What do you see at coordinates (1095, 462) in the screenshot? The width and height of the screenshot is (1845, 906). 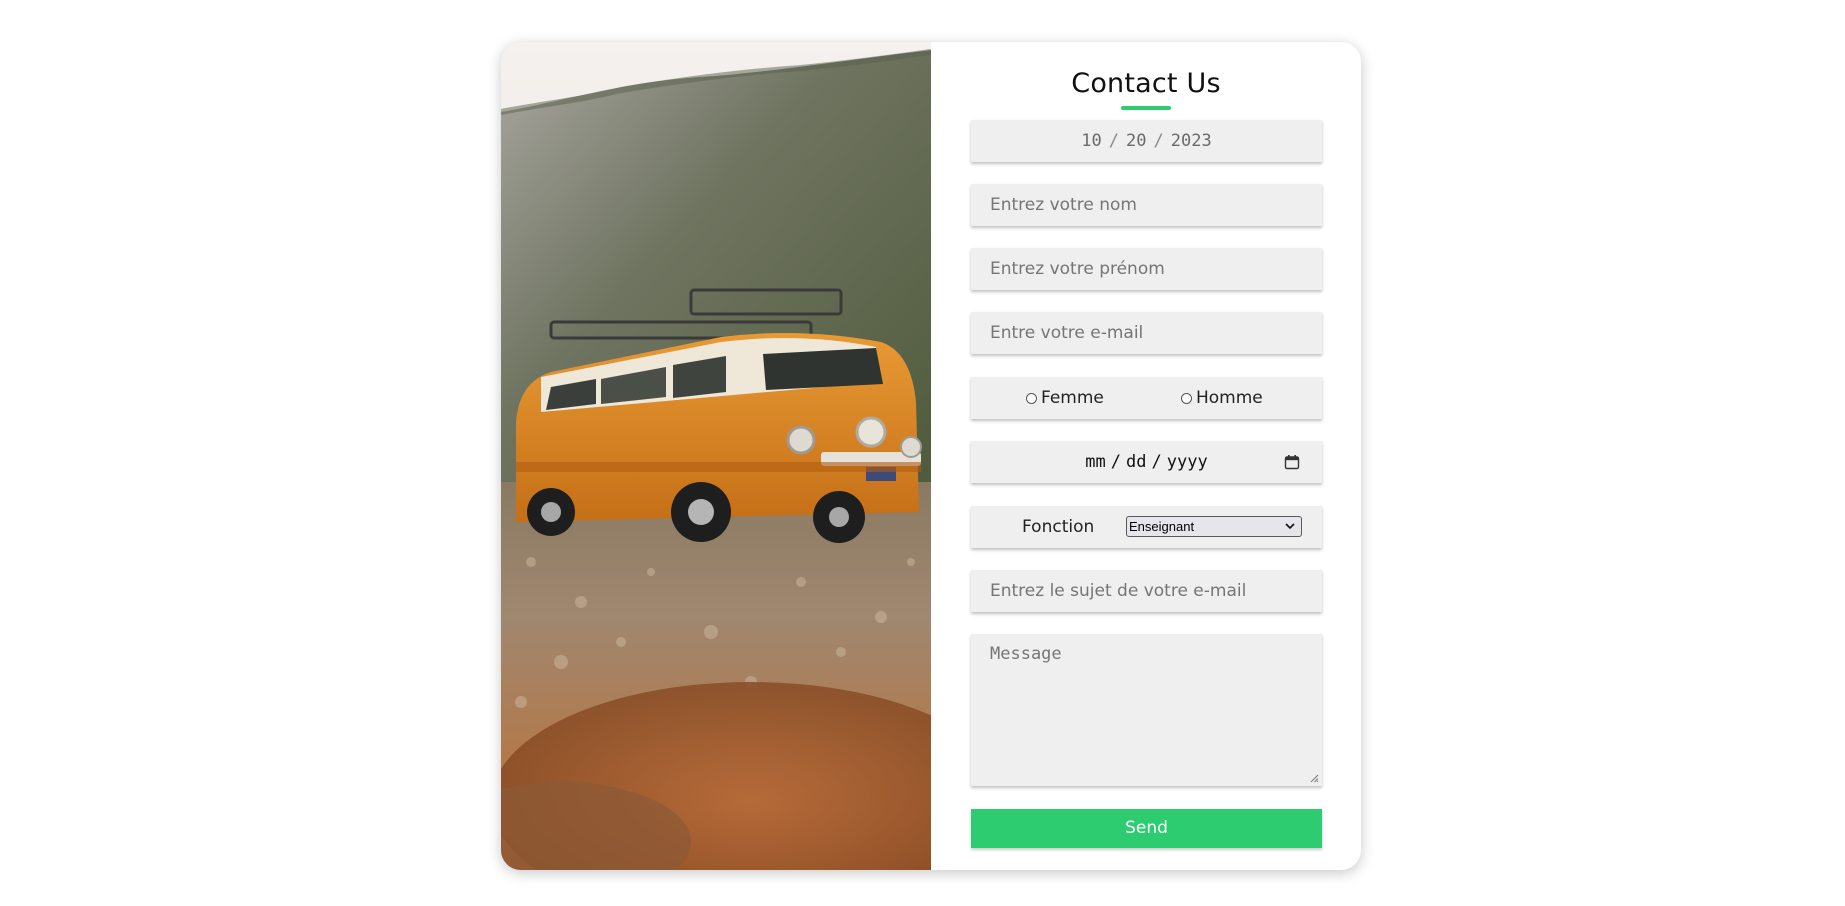 I see `birthdate-month: mm` at bounding box center [1095, 462].